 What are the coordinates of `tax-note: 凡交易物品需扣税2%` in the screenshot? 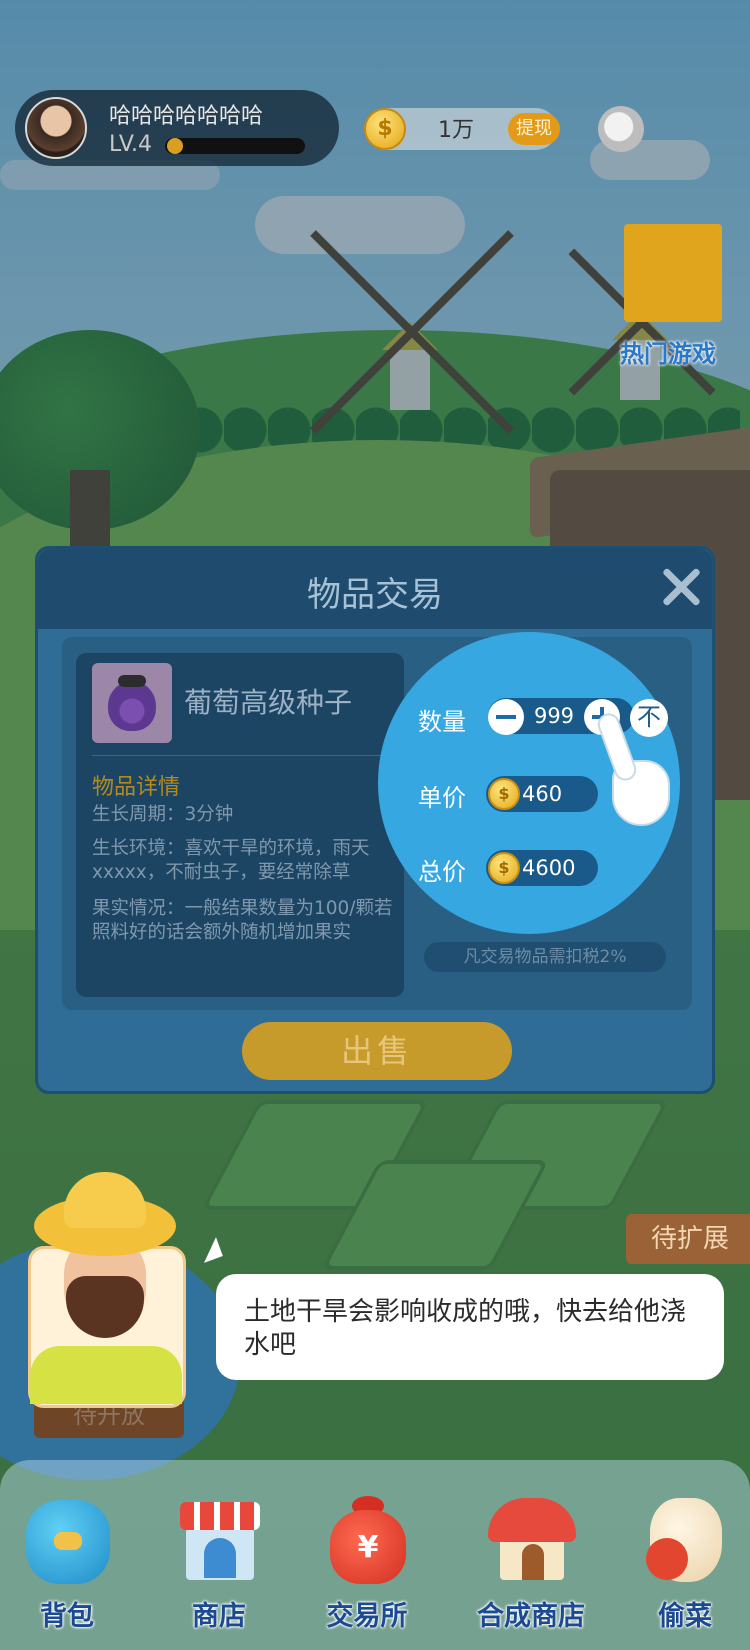 It's located at (545, 957).